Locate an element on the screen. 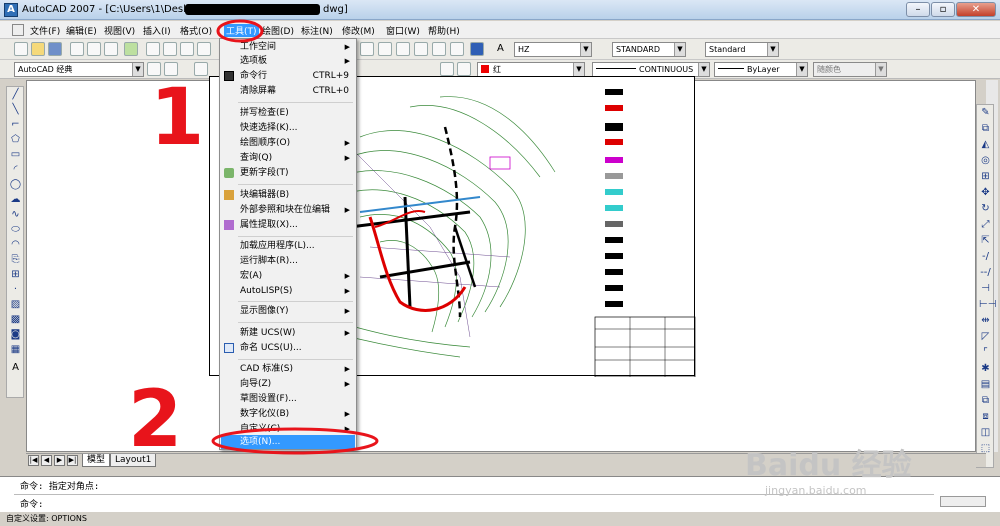  watermark-url: jingyan.baidu.com is located at coordinates (816, 490).